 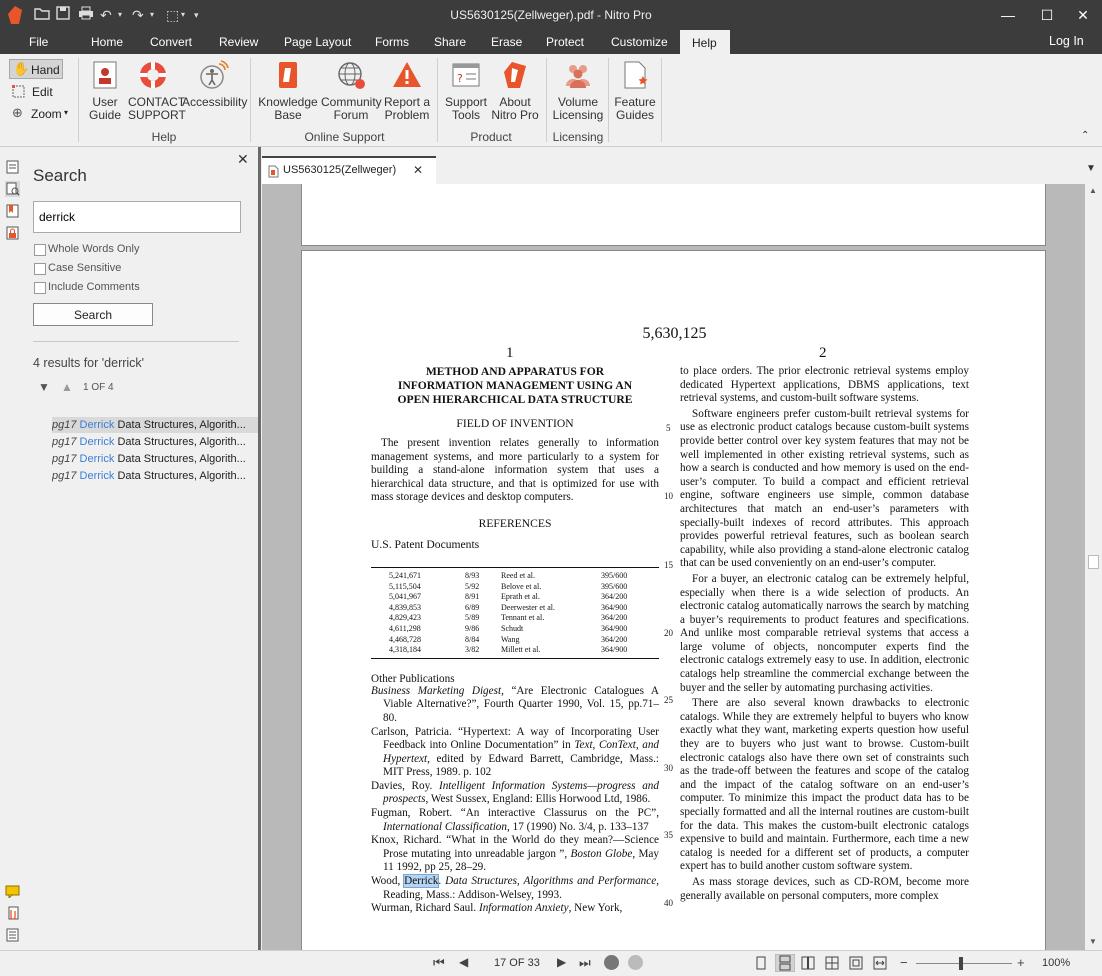 I want to click on tab-convert: Convert, so click(x=171, y=42).